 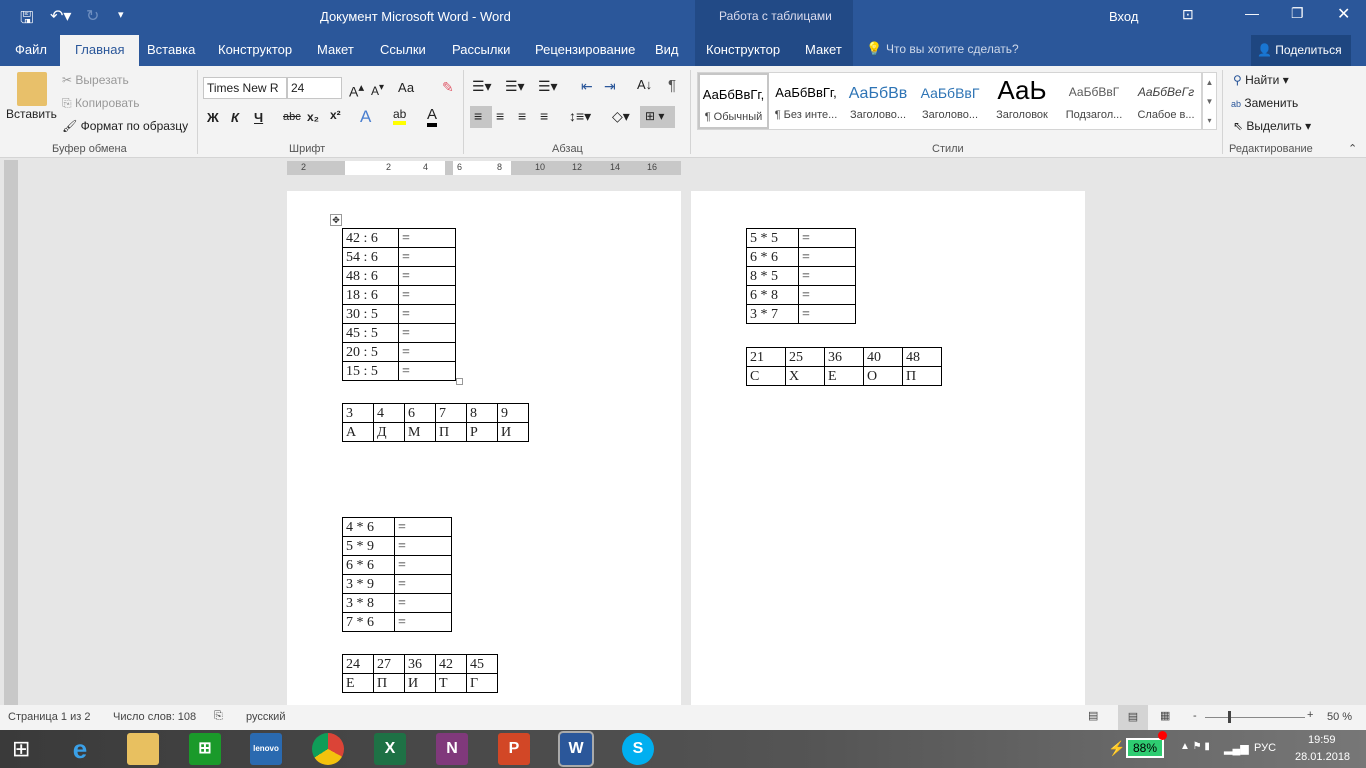 What do you see at coordinates (370, 371) in the screenshot?
I see `table-cell: 15 : 5` at bounding box center [370, 371].